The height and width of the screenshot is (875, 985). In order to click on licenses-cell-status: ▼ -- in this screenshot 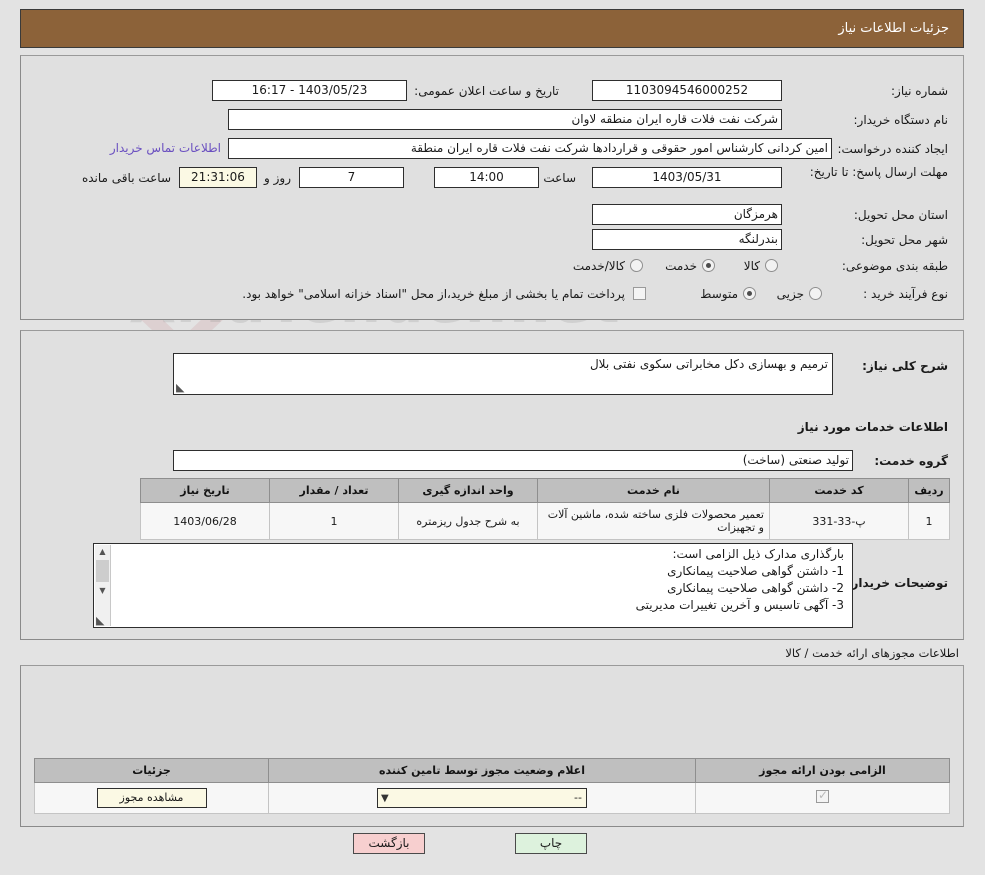, I will do `click(482, 798)`.